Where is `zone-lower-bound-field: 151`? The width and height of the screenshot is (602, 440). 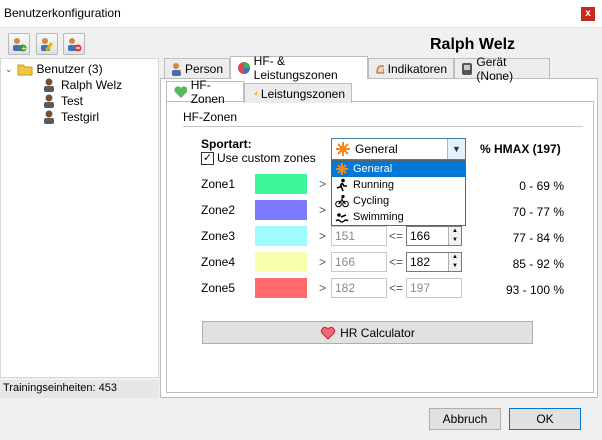
zone-lower-bound-field: 151 is located at coordinates (359, 236).